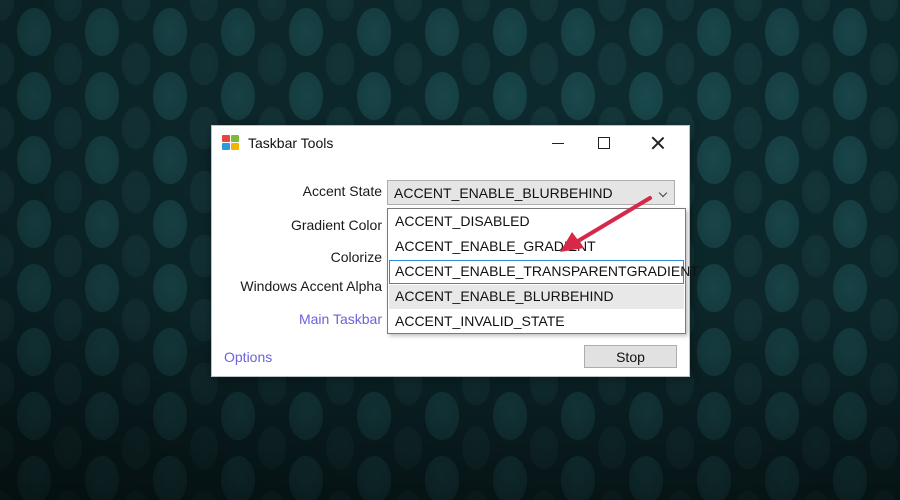  I want to click on accent-state-select: ACCENT_ENABLE_BLURBEHIND, so click(531, 192).